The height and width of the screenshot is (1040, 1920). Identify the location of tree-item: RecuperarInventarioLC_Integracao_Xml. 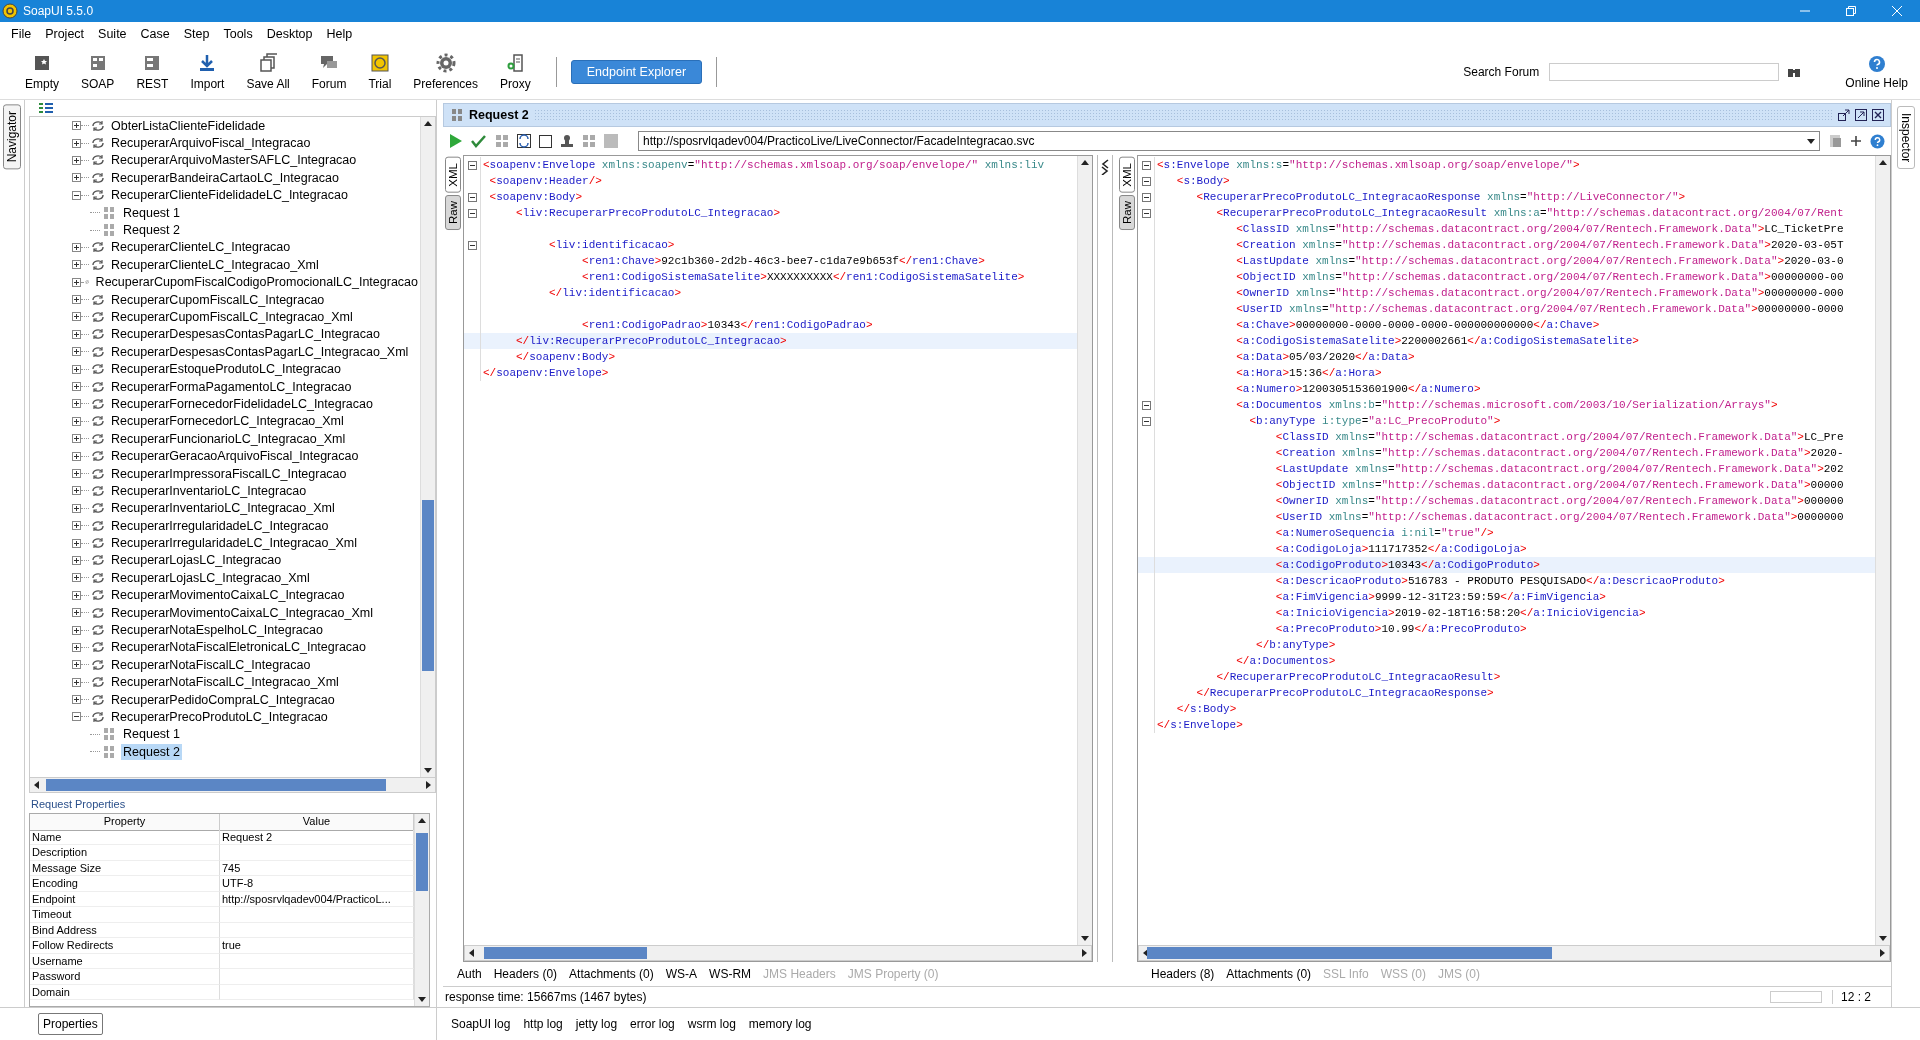
(223, 508).